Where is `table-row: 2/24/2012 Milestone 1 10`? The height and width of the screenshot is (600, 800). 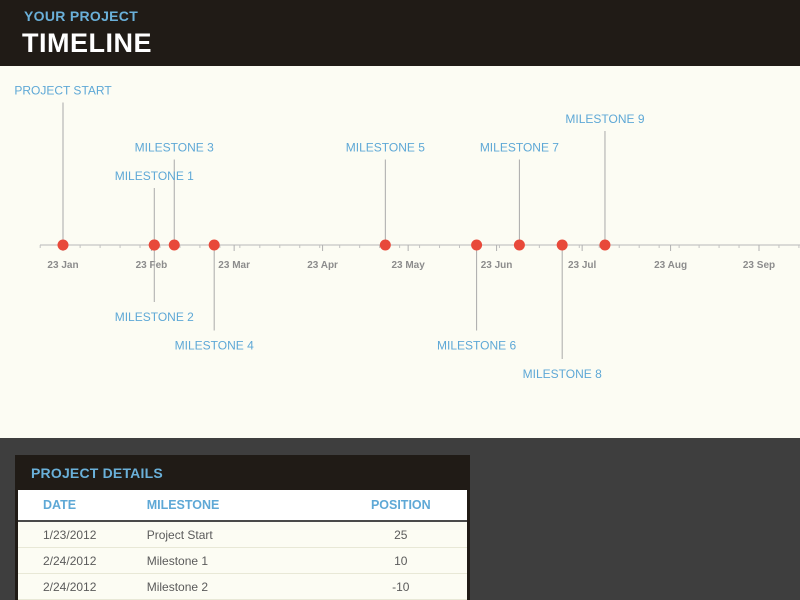
table-row: 2/24/2012 Milestone 1 10 is located at coordinates (242, 560).